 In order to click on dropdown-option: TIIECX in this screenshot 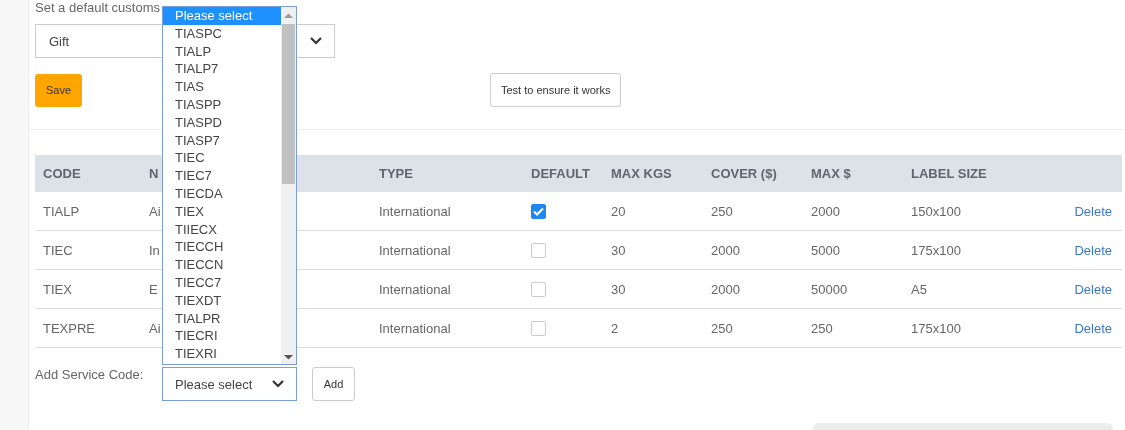, I will do `click(222, 229)`.